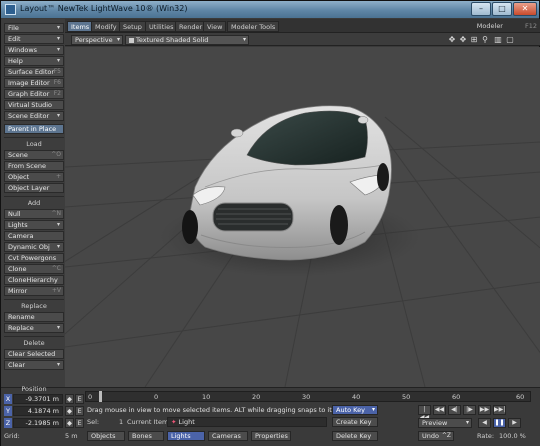  What do you see at coordinates (34, 365) in the screenshot?
I see `clear-button: Clear ▾` at bounding box center [34, 365].